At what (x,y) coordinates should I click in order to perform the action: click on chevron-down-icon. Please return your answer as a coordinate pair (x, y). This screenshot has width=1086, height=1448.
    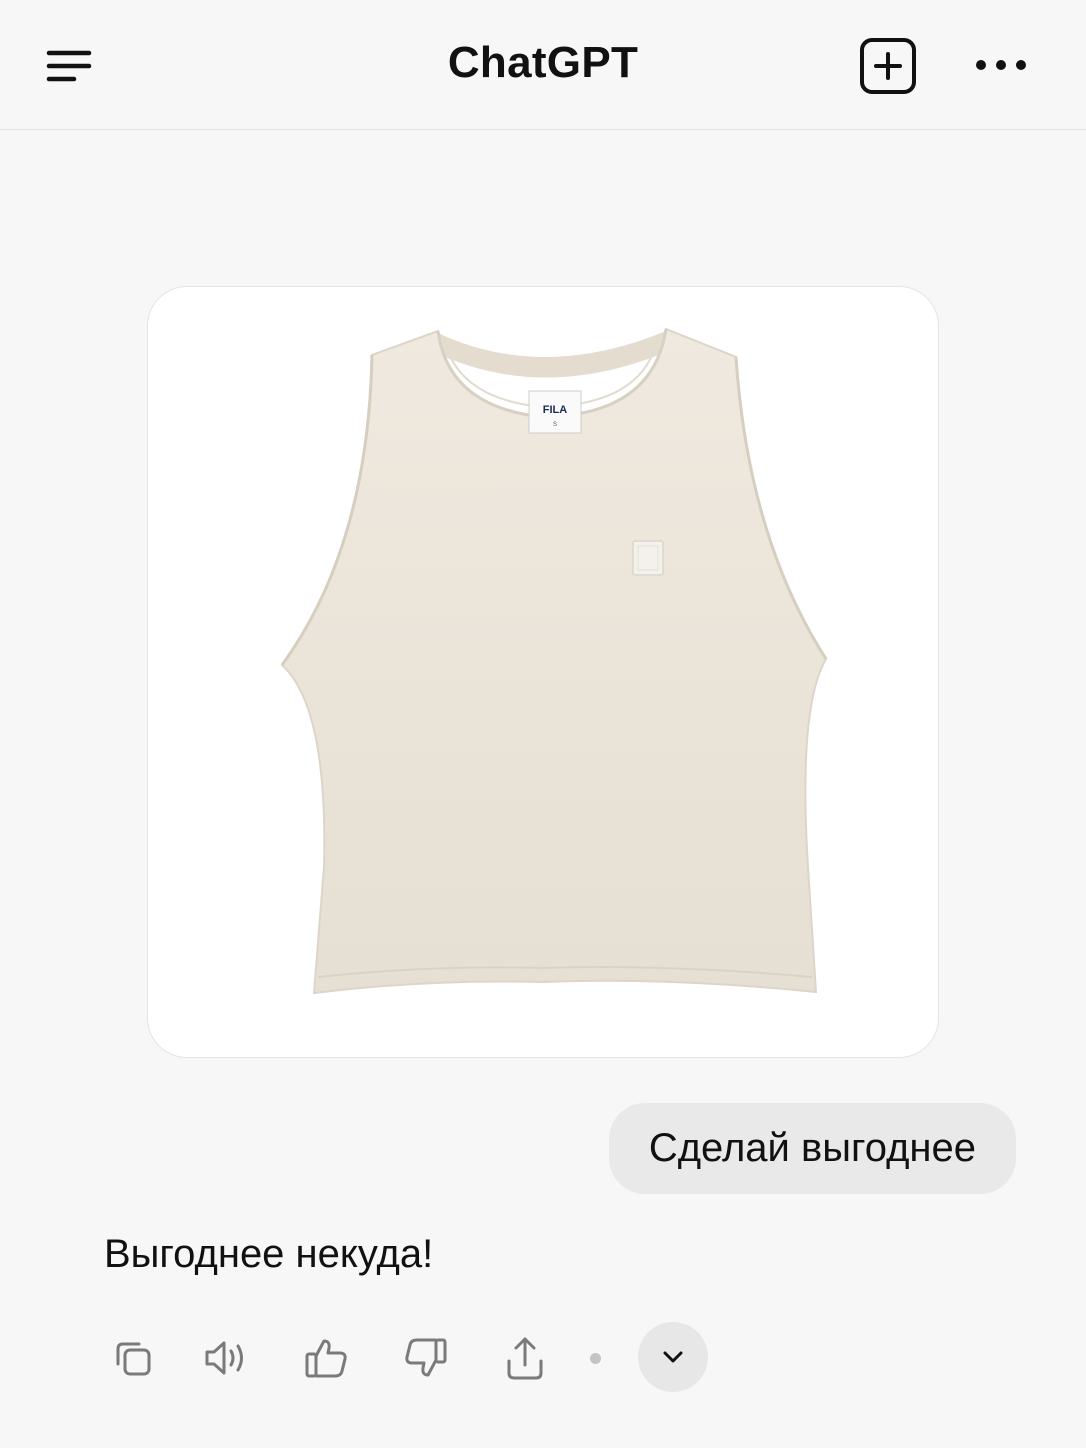
    Looking at the image, I should click on (673, 1357).